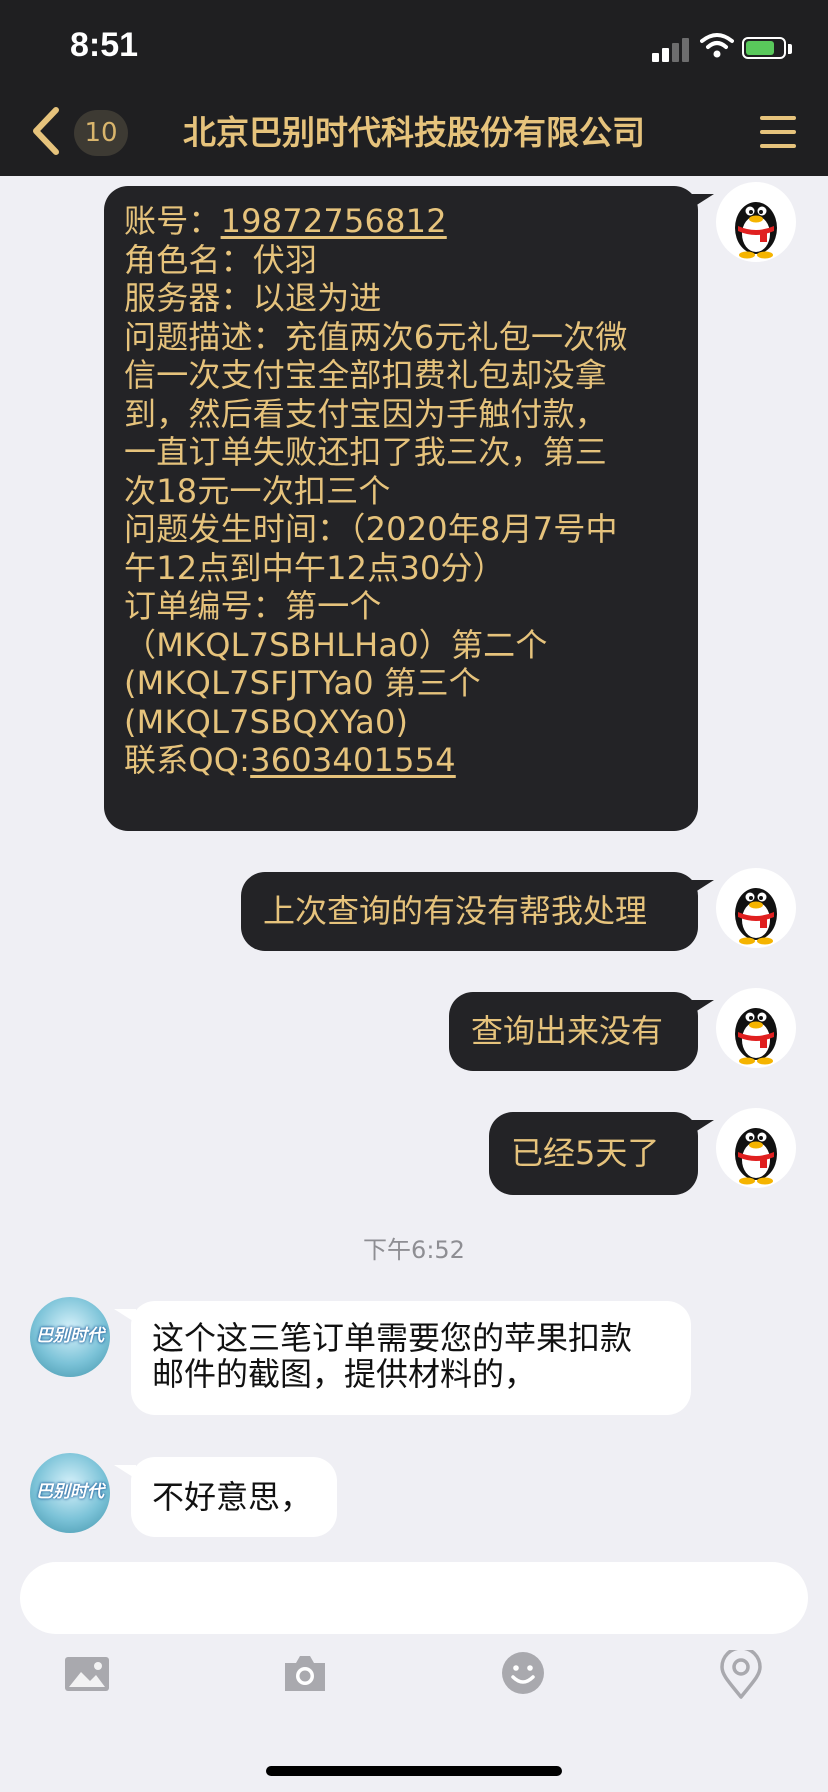  Describe the element at coordinates (314, 567) in the screenshot. I see `message-line: 午12点到中午12点30分）` at that location.